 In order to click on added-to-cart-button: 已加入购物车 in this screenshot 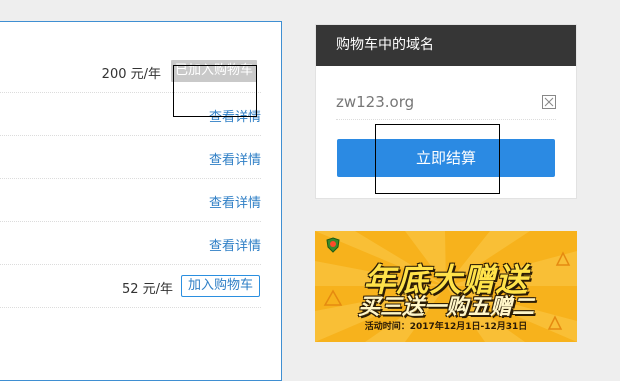, I will do `click(213, 71)`.